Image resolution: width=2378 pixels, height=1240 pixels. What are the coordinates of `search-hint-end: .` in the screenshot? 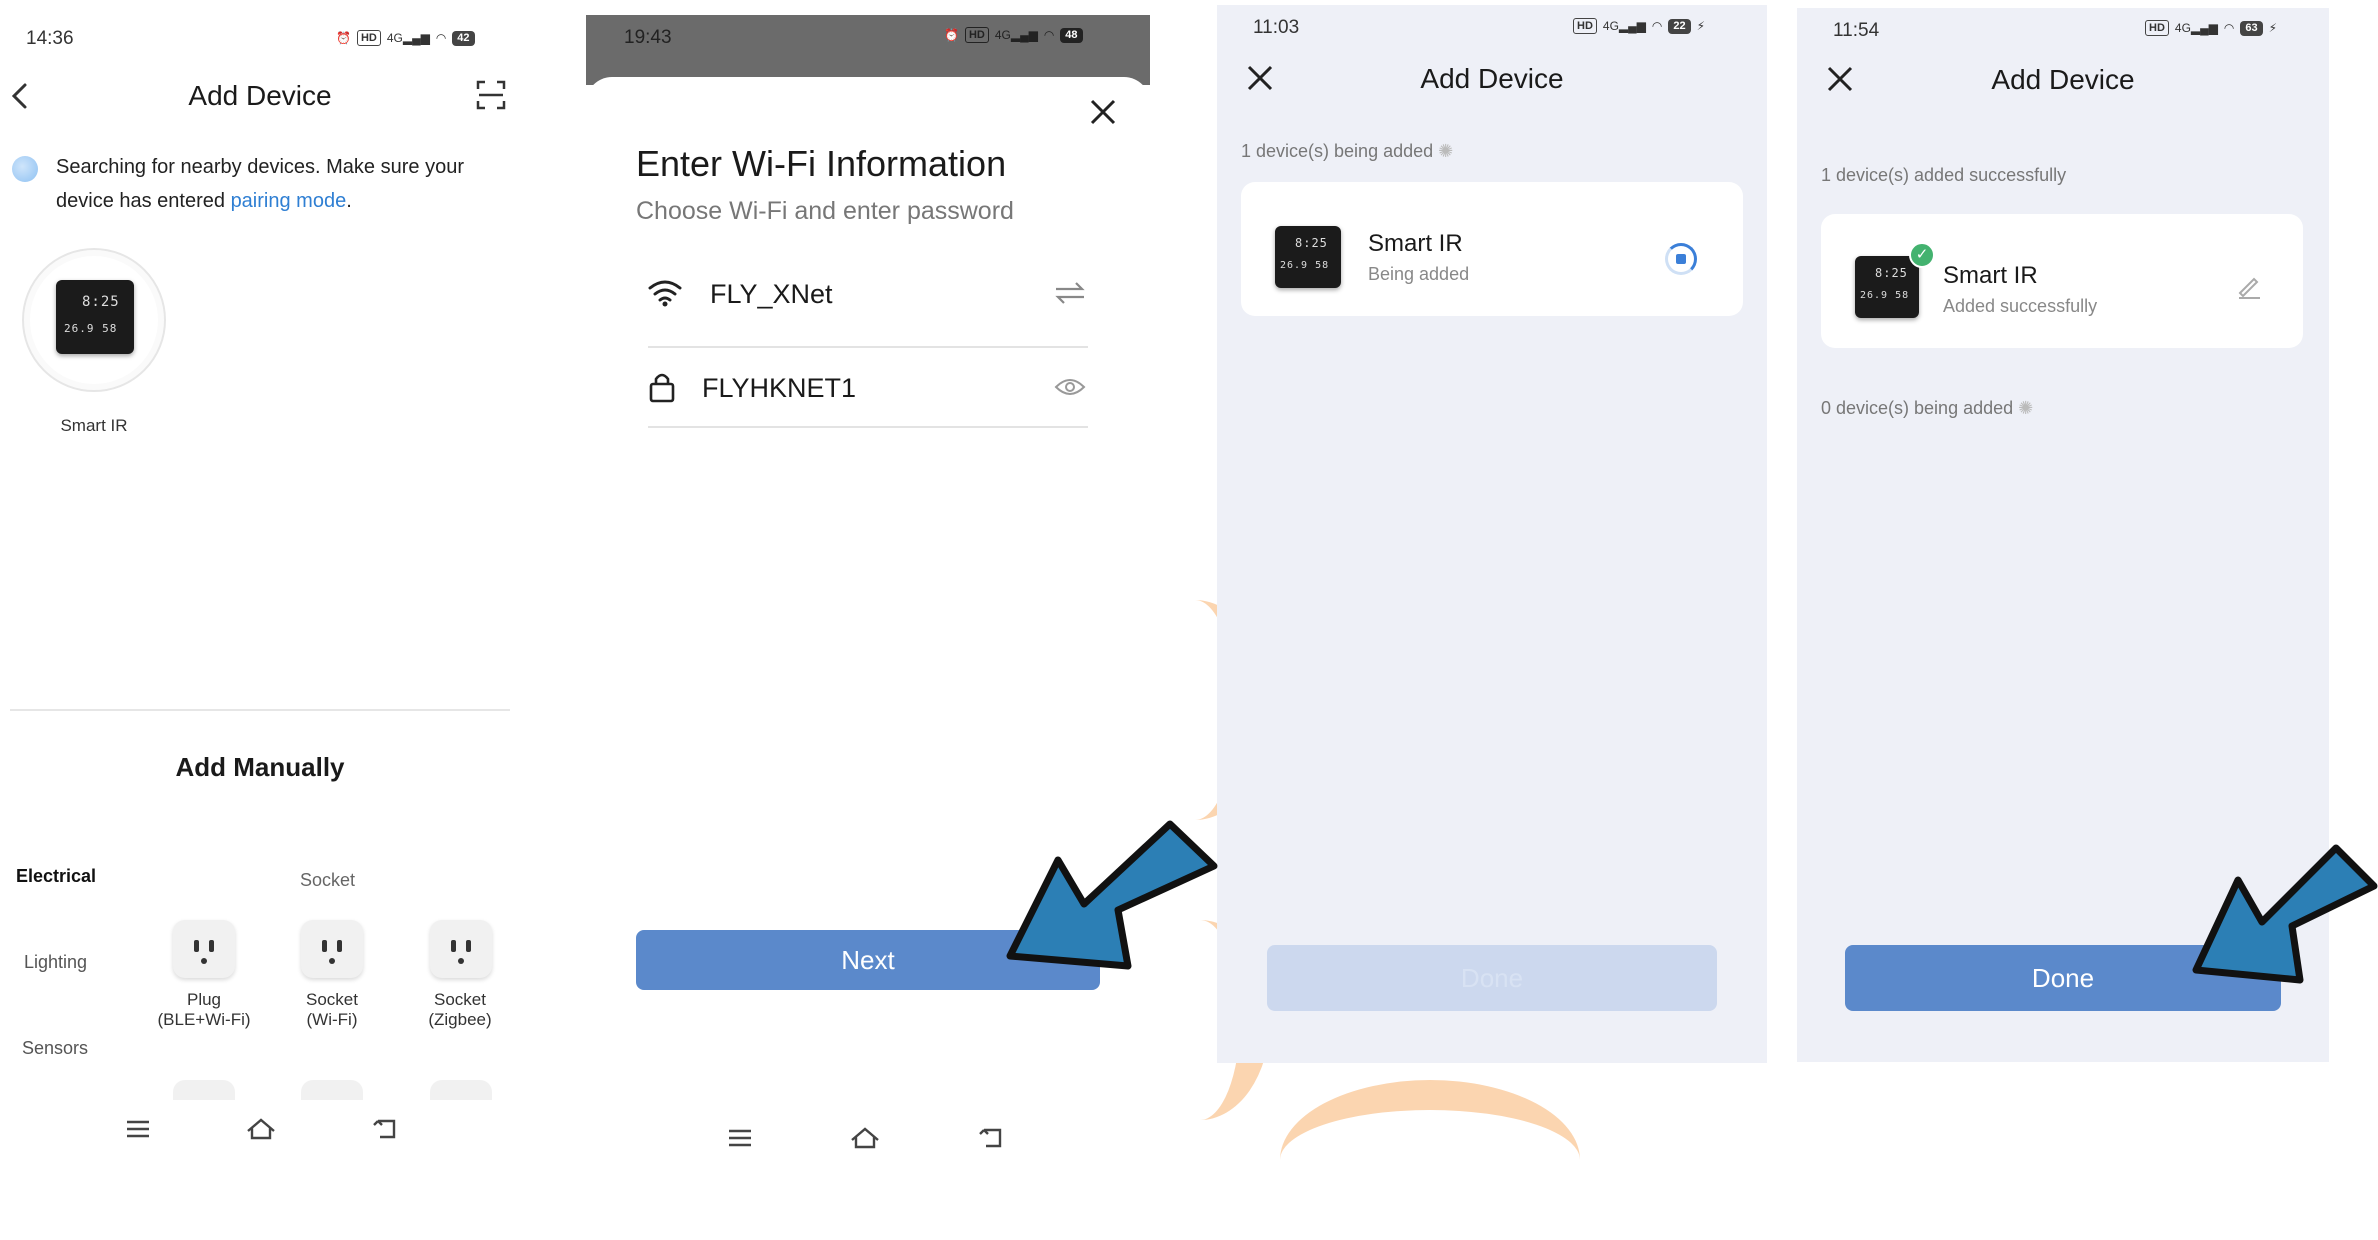 It's located at (349, 201).